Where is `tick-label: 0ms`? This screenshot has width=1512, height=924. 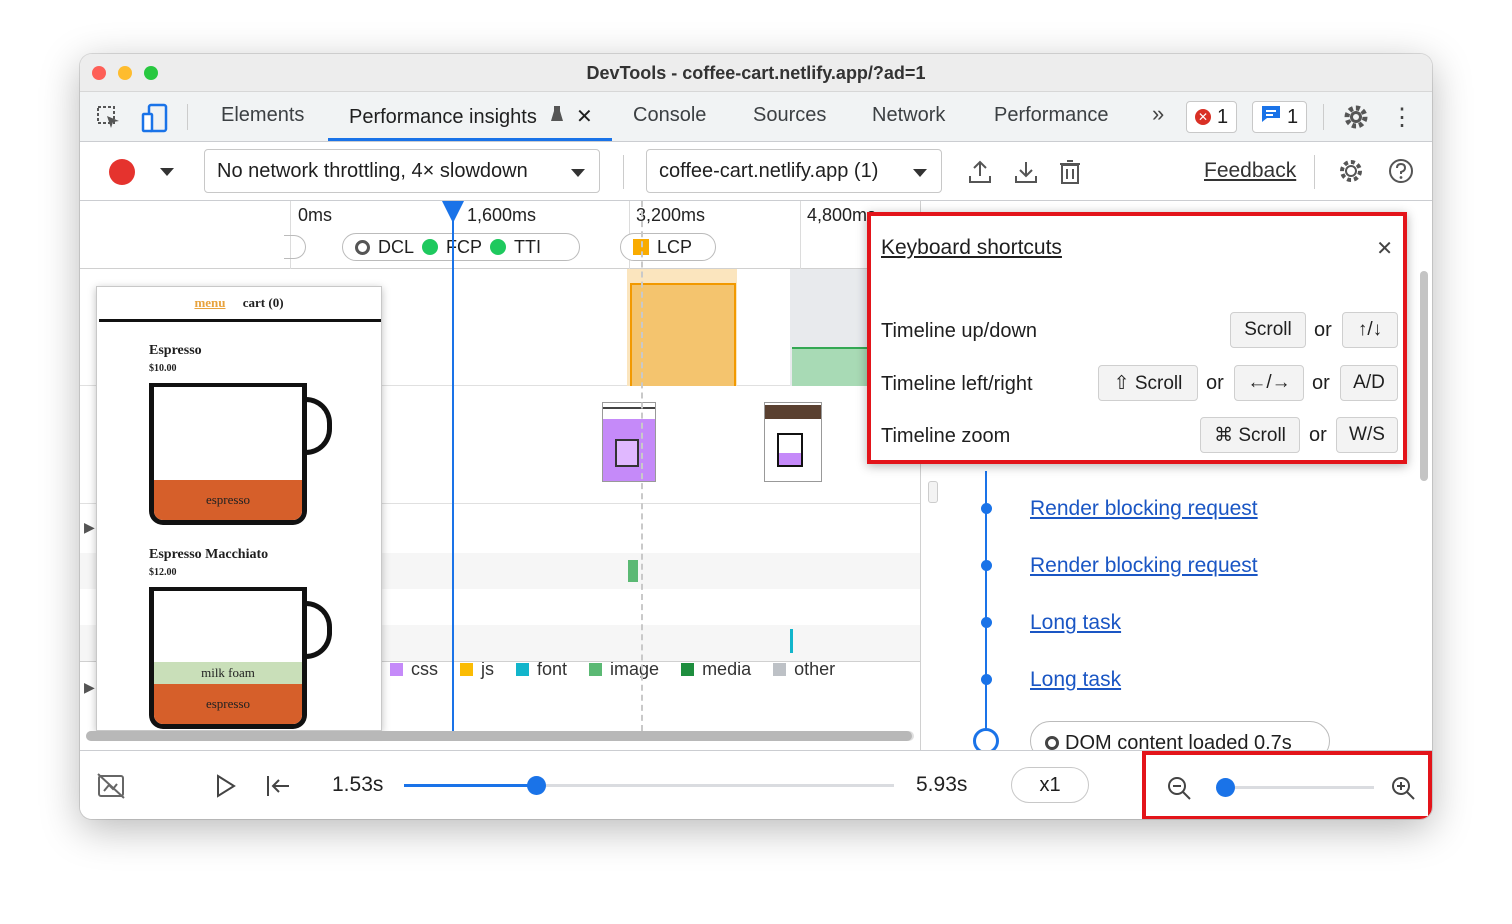 tick-label: 0ms is located at coordinates (315, 215).